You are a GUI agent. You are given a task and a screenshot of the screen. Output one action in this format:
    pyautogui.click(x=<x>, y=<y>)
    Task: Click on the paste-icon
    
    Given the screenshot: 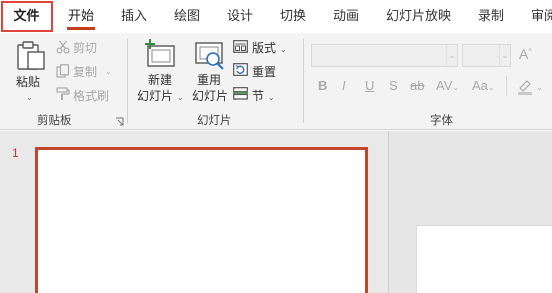 What is the action you would take?
    pyautogui.click(x=31, y=55)
    